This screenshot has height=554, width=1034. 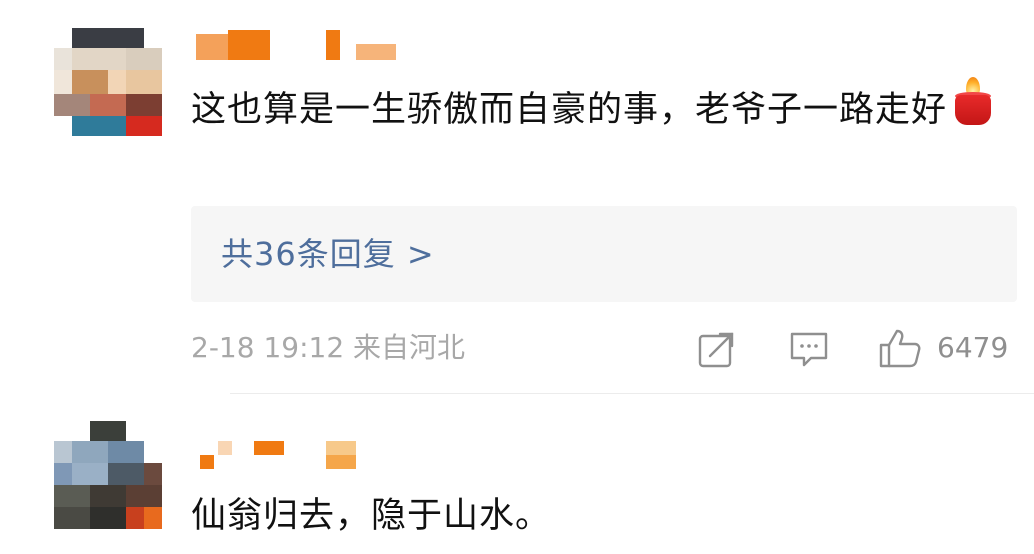 I want to click on comment-text: 这也算是一生骄傲而自豪的事，老爷子一路走好, so click(x=601, y=107).